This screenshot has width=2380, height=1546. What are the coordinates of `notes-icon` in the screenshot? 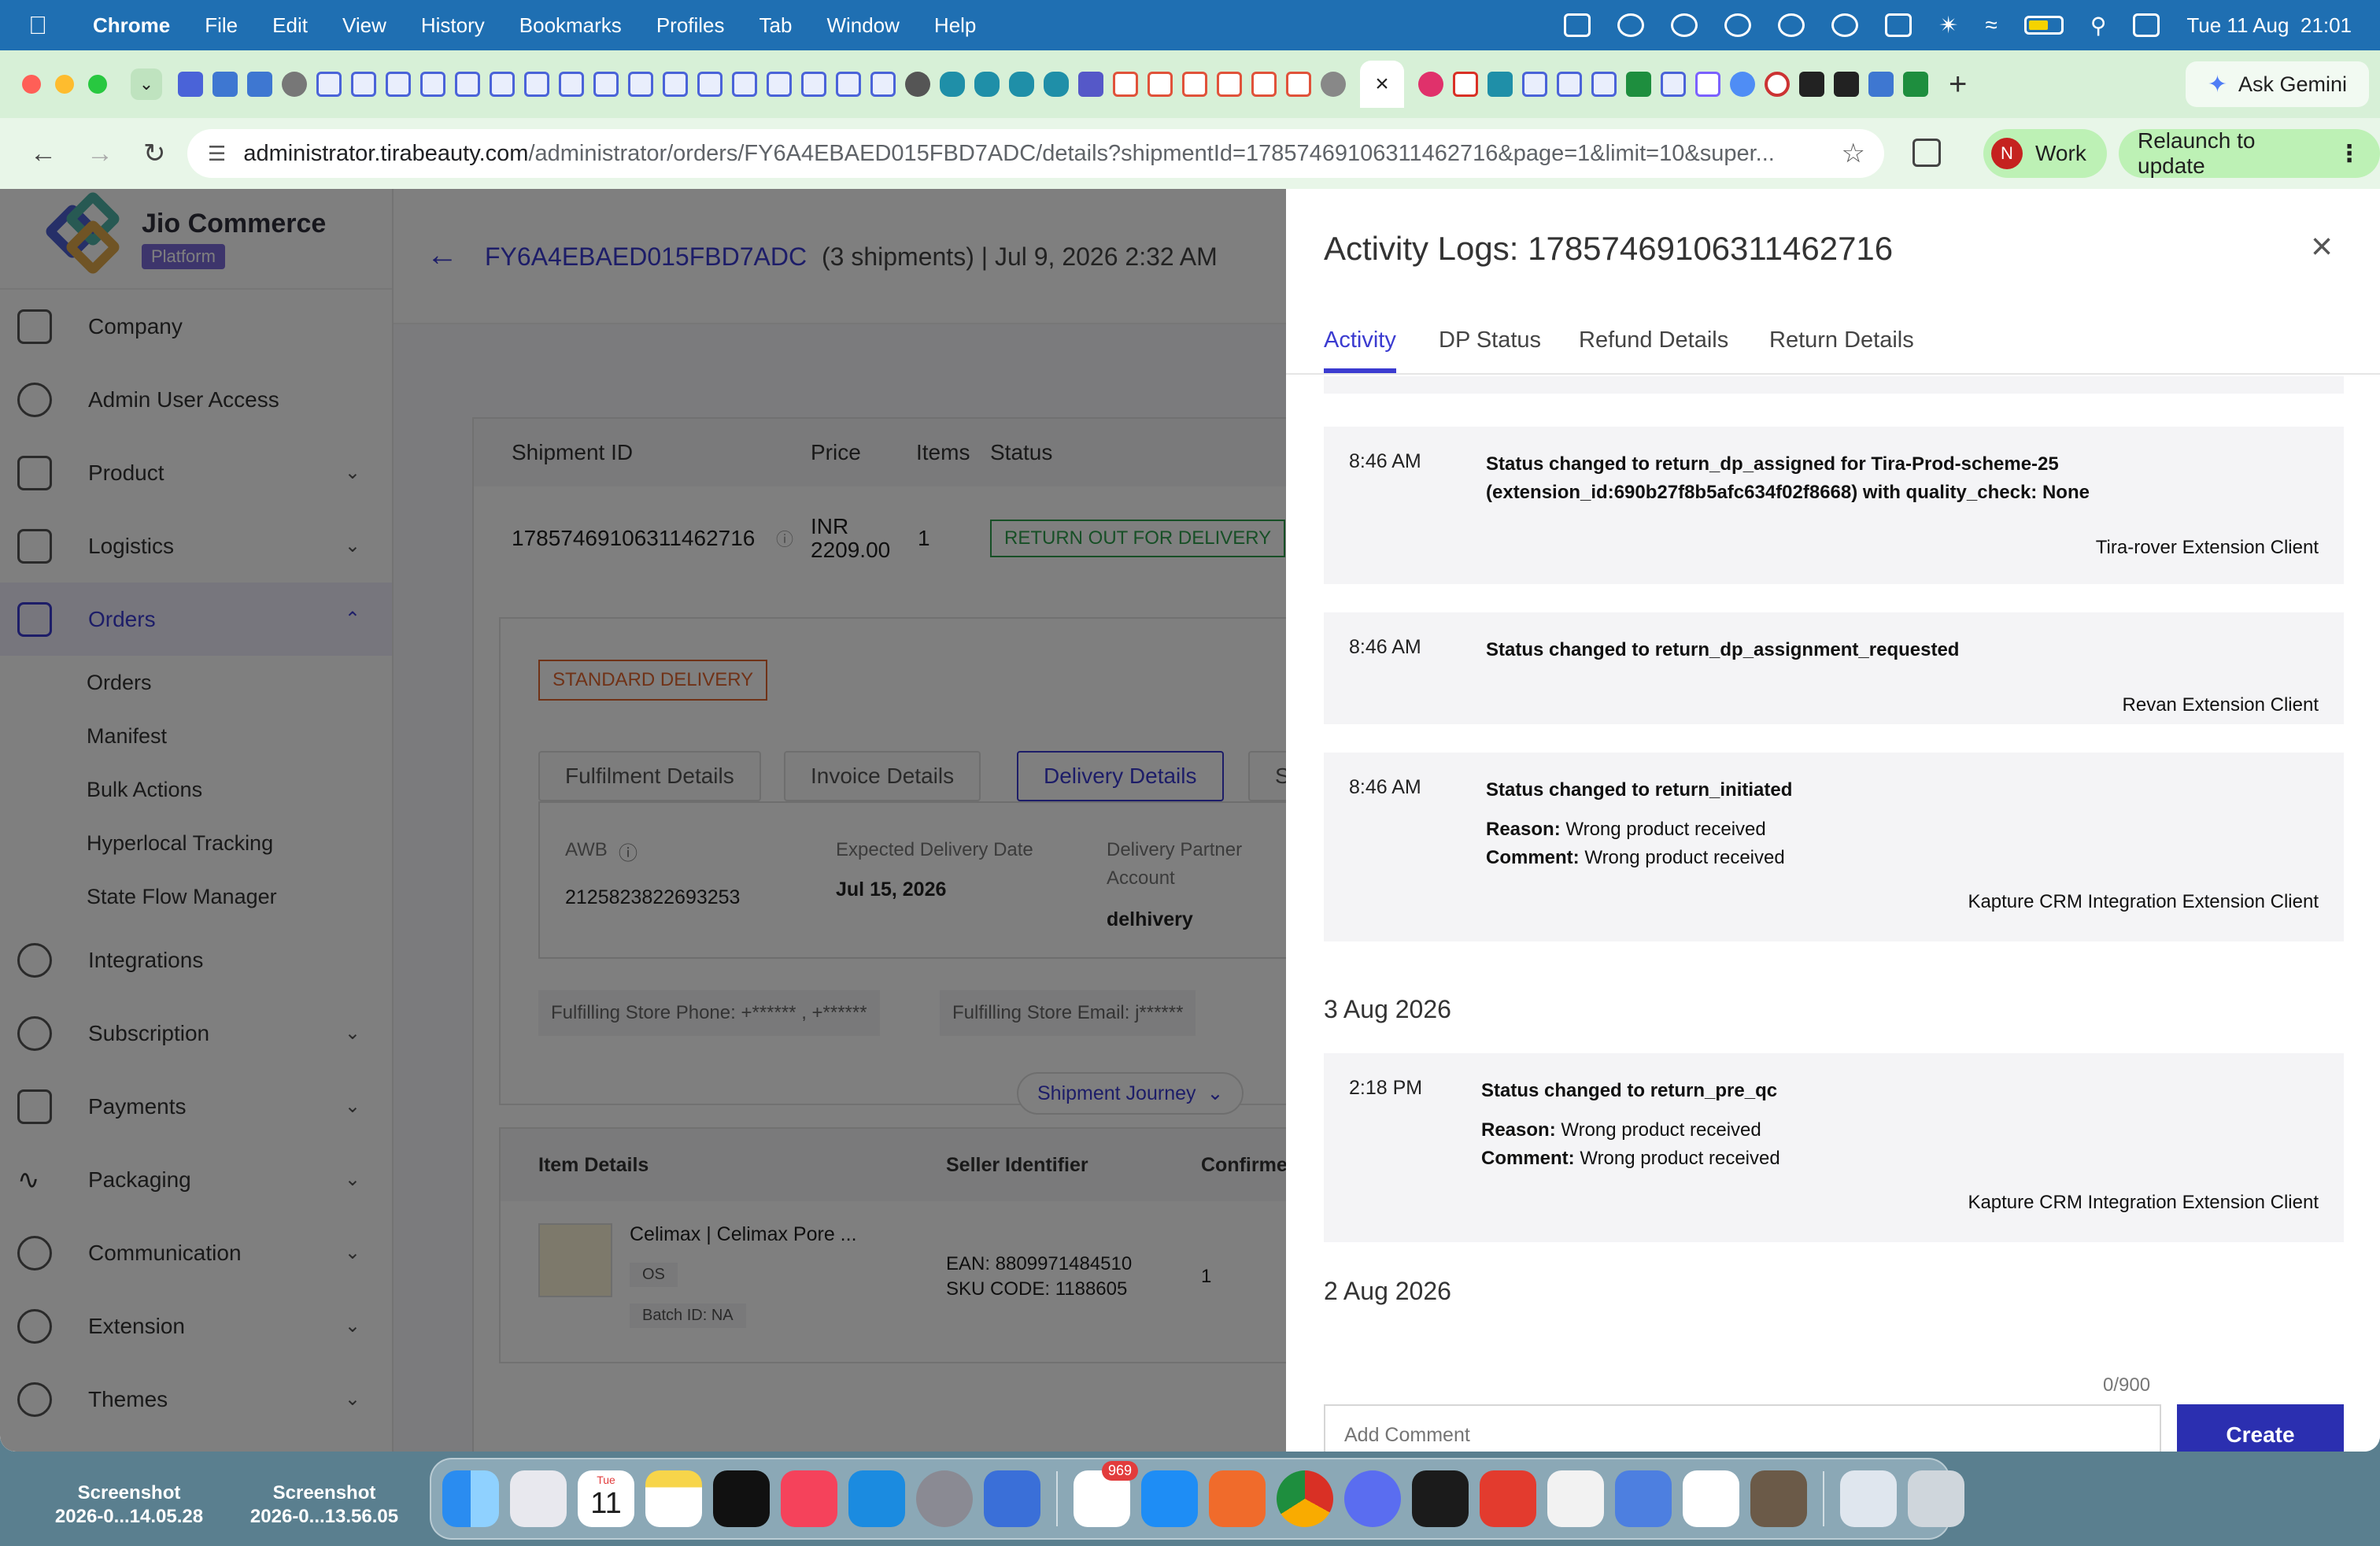 It's located at (673, 1498).